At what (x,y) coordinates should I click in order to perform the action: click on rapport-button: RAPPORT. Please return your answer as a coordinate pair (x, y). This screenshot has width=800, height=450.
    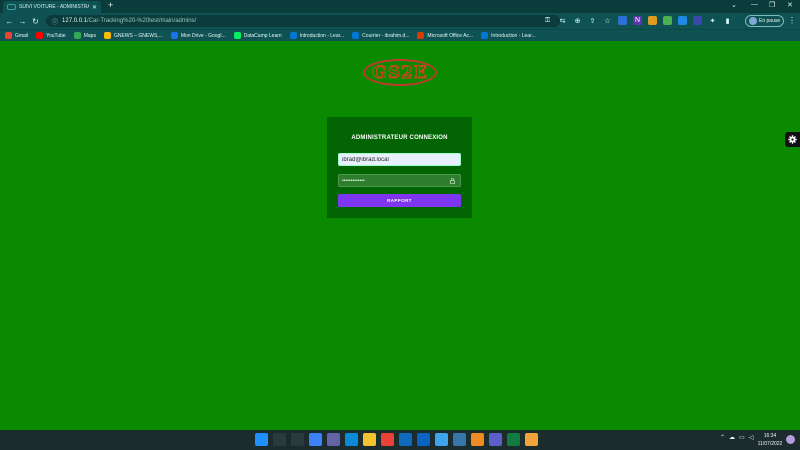
    Looking at the image, I should click on (399, 200).